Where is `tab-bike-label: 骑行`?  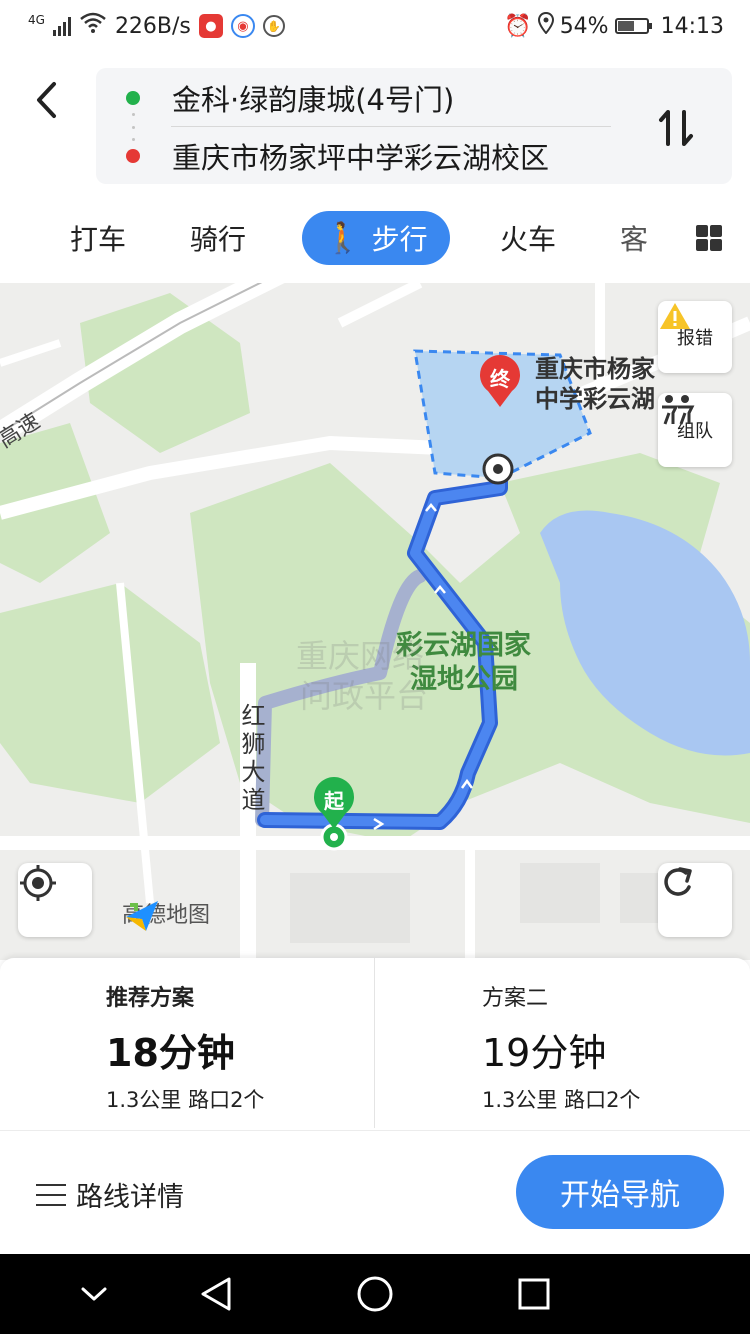
tab-bike-label: 骑行 is located at coordinates (218, 239).